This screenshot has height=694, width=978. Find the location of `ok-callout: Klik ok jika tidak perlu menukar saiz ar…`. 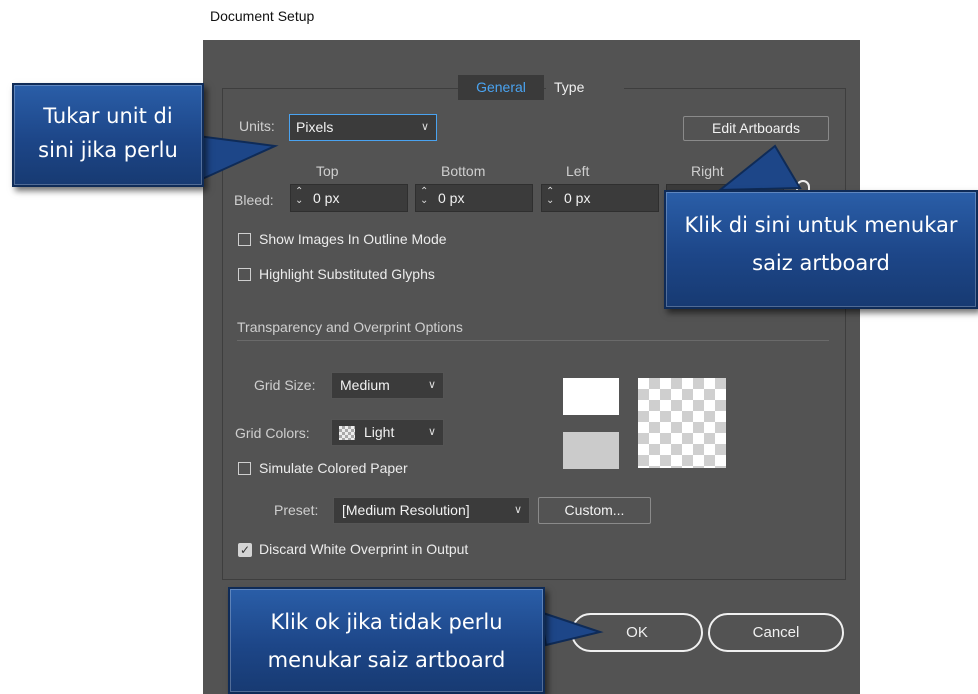

ok-callout: Klik ok jika tidak perlu menukar saiz ar… is located at coordinates (386, 640).